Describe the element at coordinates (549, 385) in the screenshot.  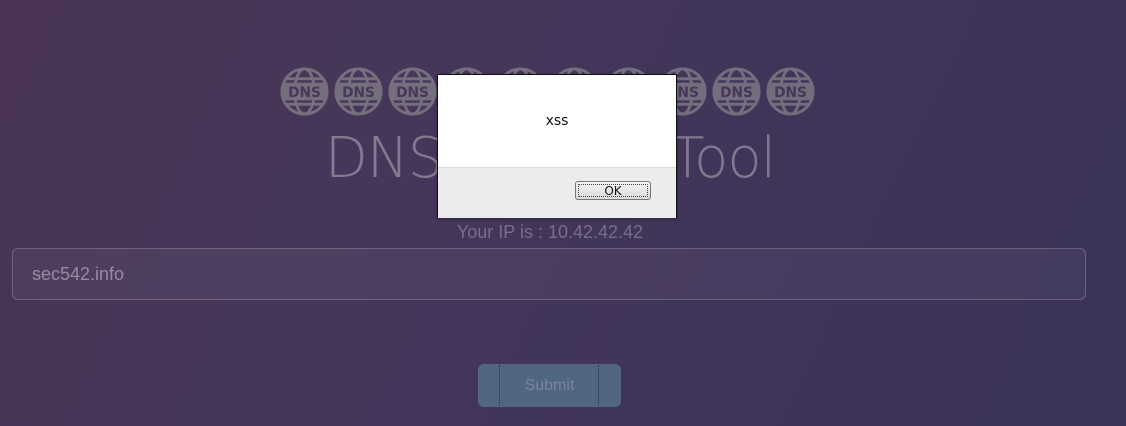
I see `submit-button: Submit` at that location.